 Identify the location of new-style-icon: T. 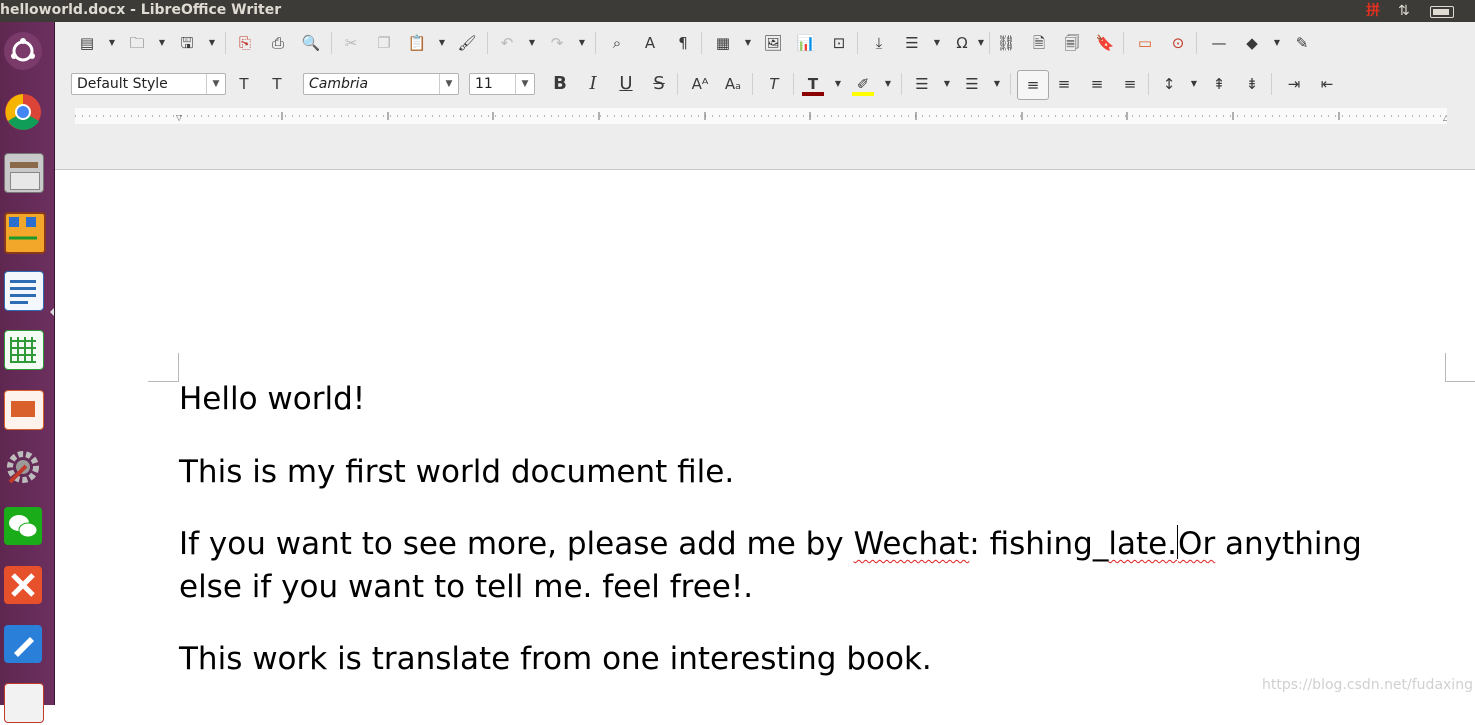
(277, 84).